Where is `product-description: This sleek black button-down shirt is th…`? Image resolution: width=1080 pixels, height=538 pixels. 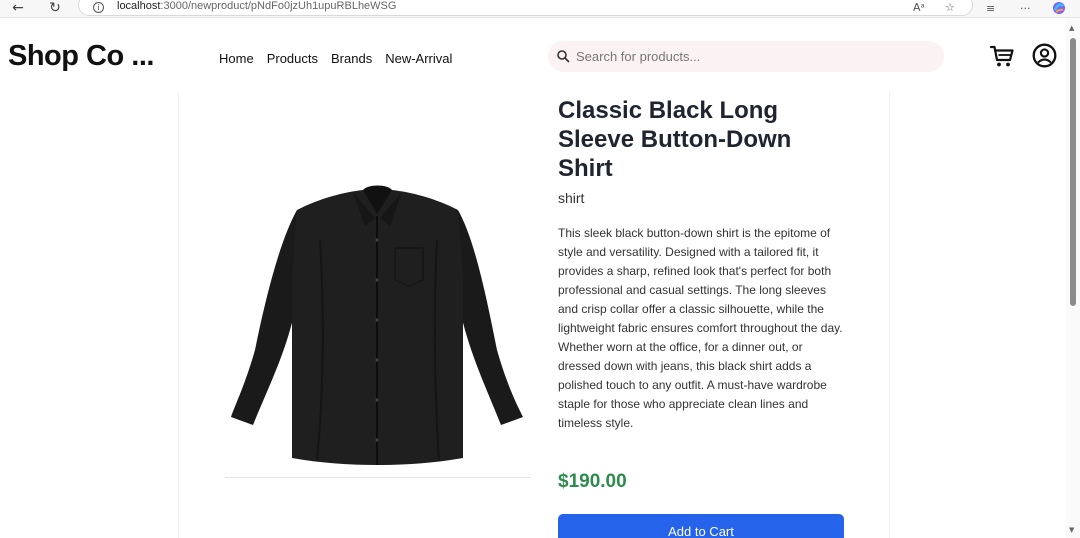
product-description: This sleek black button-down shirt is th… is located at coordinates (700, 328).